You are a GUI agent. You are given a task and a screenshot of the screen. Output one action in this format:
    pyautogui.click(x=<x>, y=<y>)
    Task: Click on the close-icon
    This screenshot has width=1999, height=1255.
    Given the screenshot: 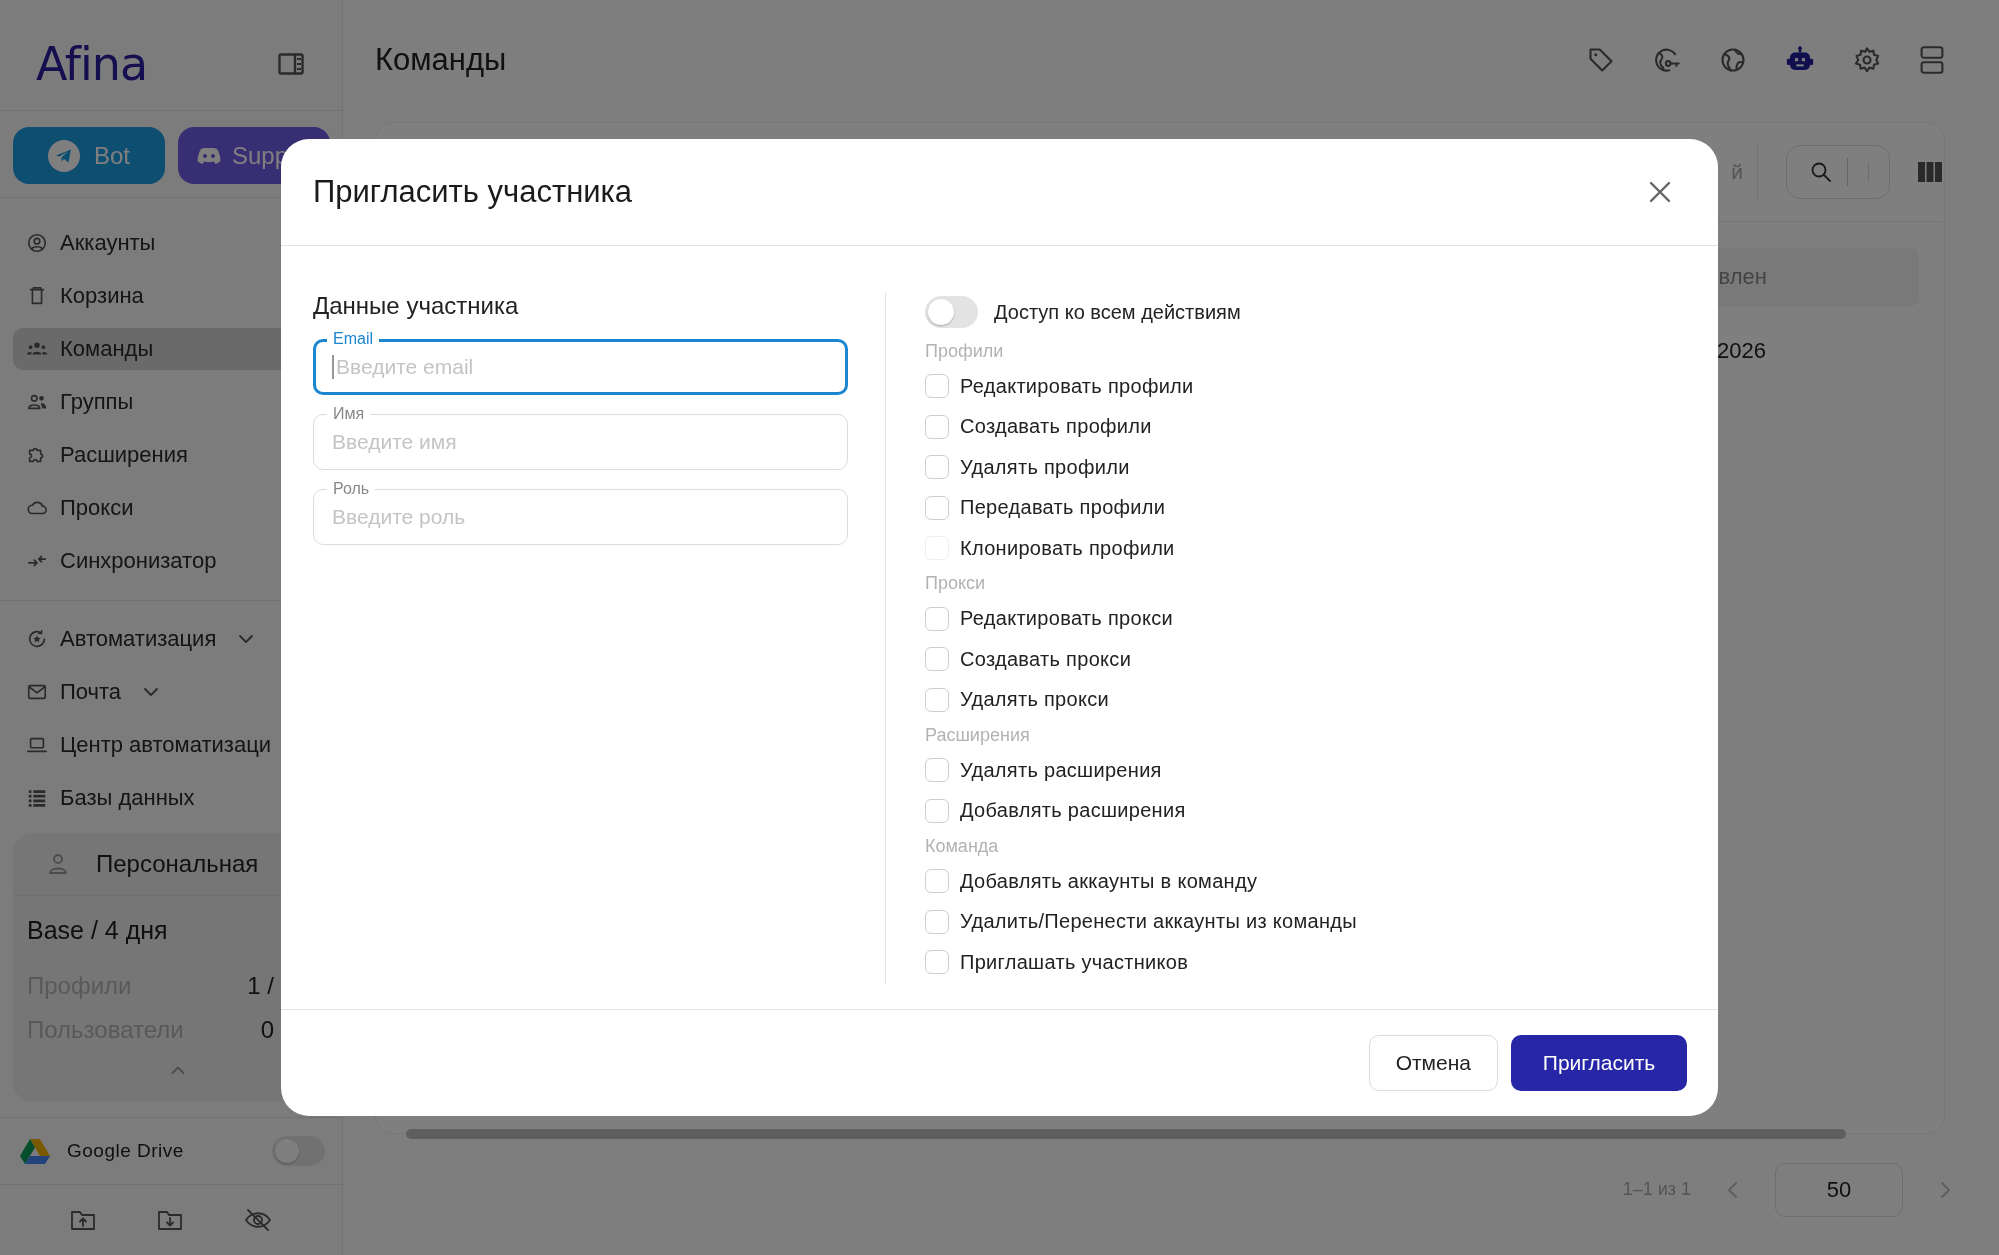 What is the action you would take?
    pyautogui.click(x=1660, y=192)
    